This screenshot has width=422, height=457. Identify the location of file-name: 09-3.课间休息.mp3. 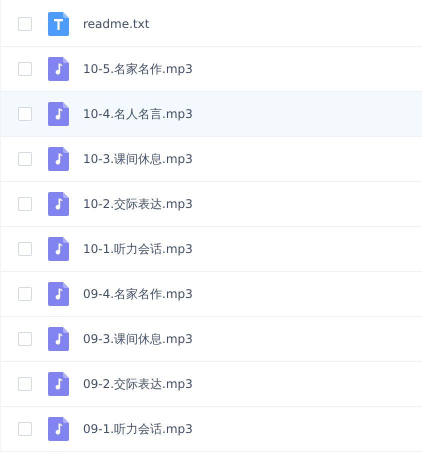
(138, 339).